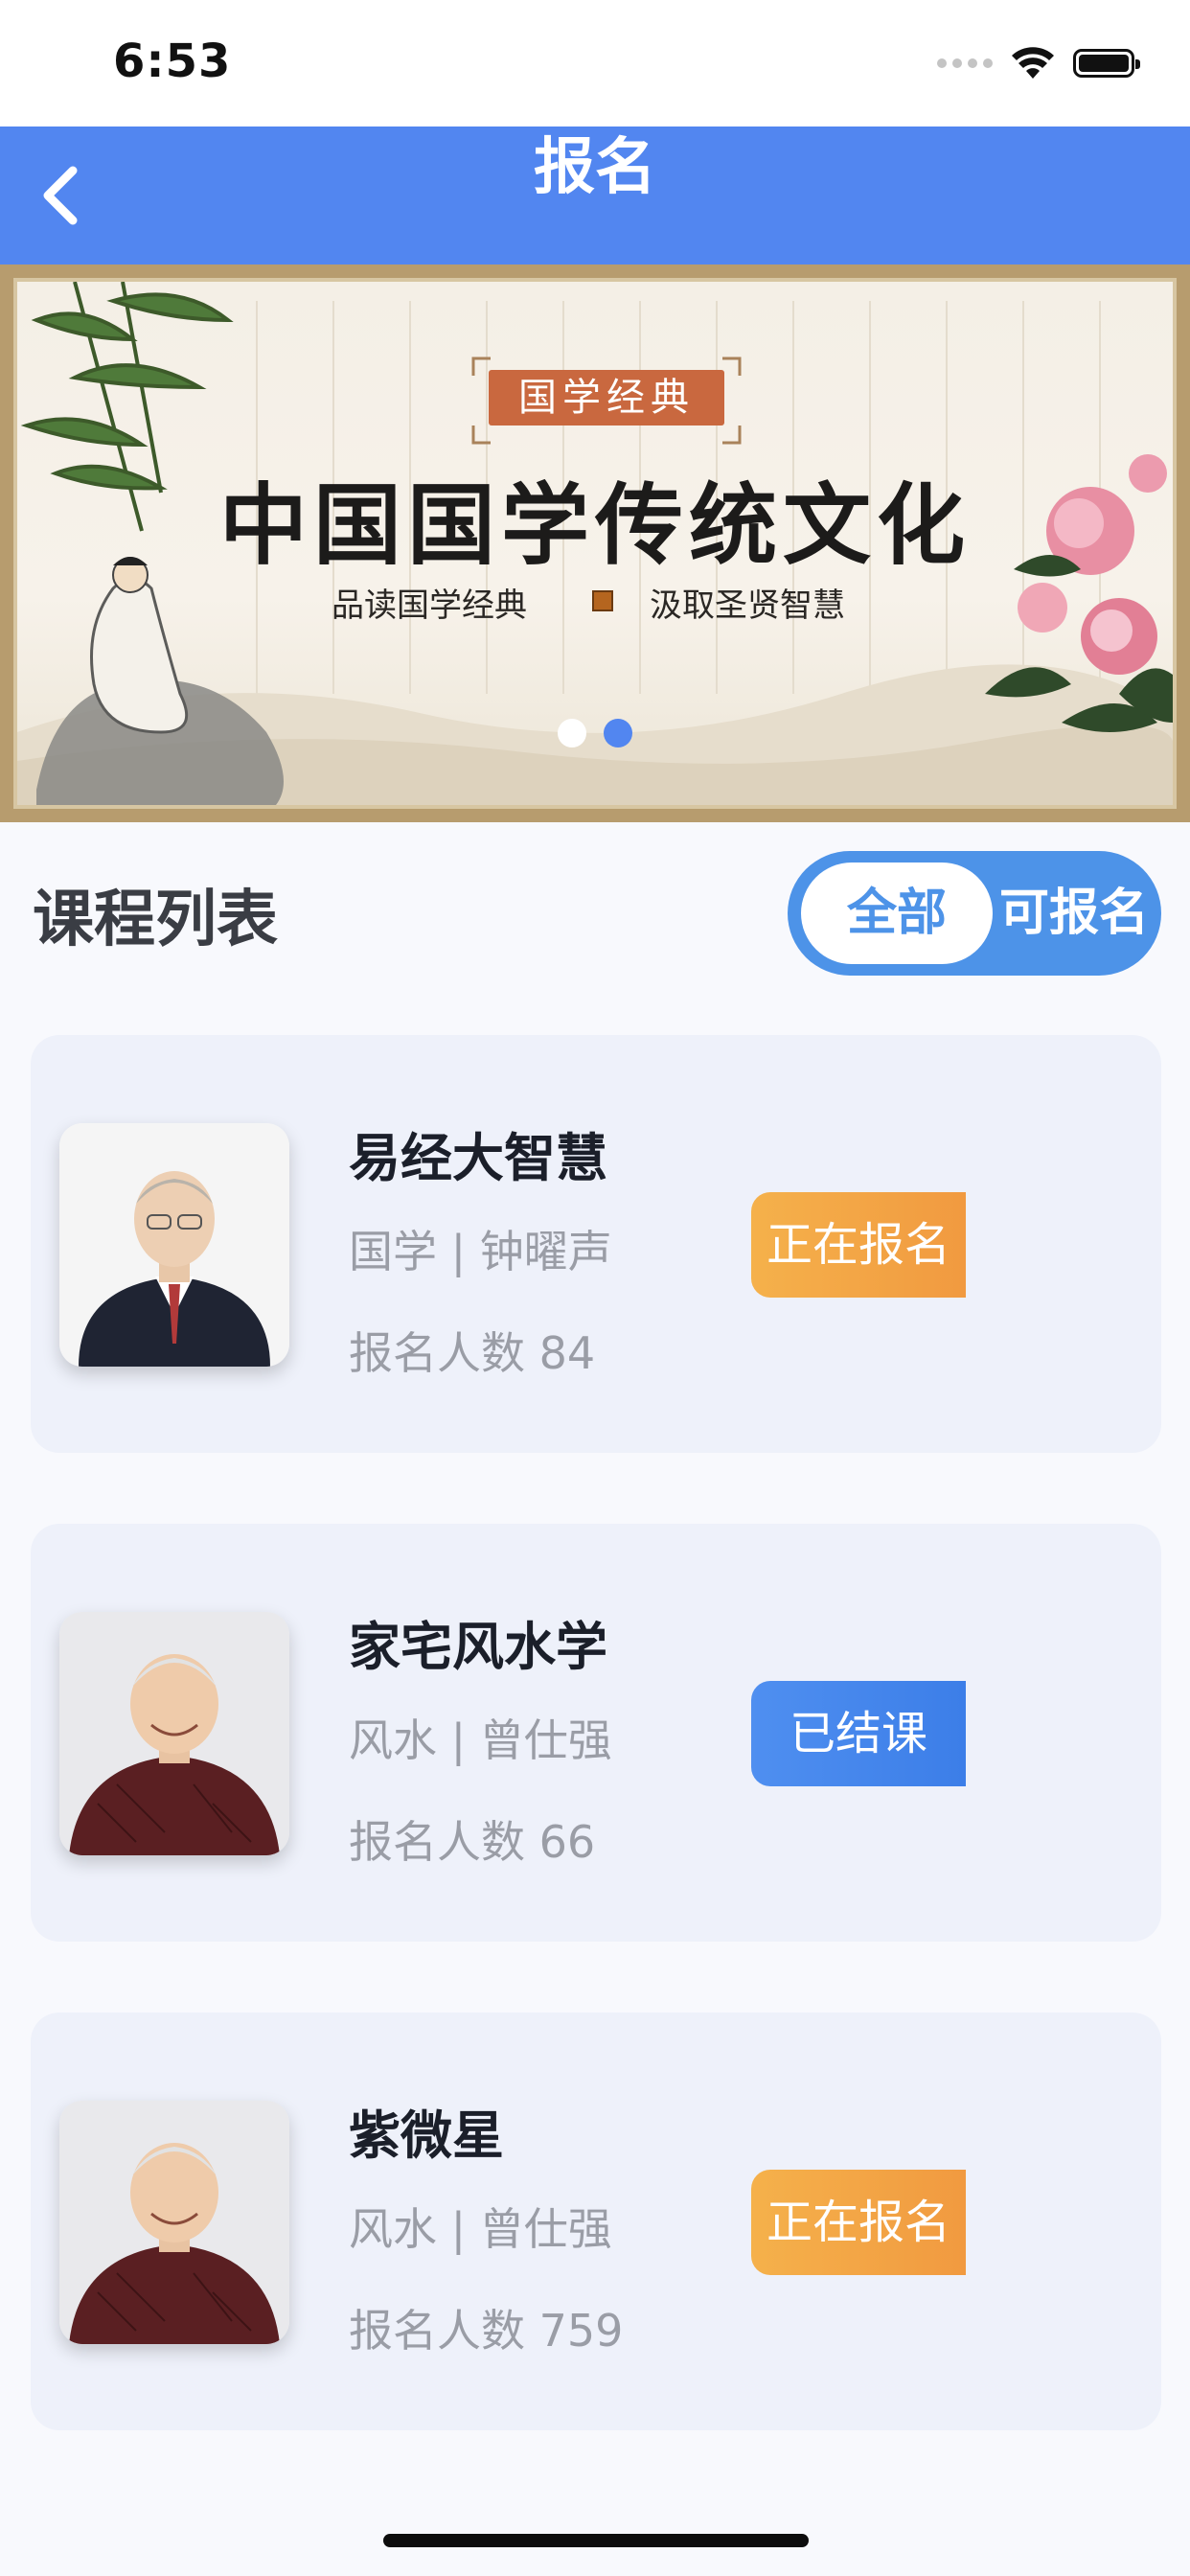 The image size is (1190, 2576). I want to click on status-icons, so click(1038, 63).